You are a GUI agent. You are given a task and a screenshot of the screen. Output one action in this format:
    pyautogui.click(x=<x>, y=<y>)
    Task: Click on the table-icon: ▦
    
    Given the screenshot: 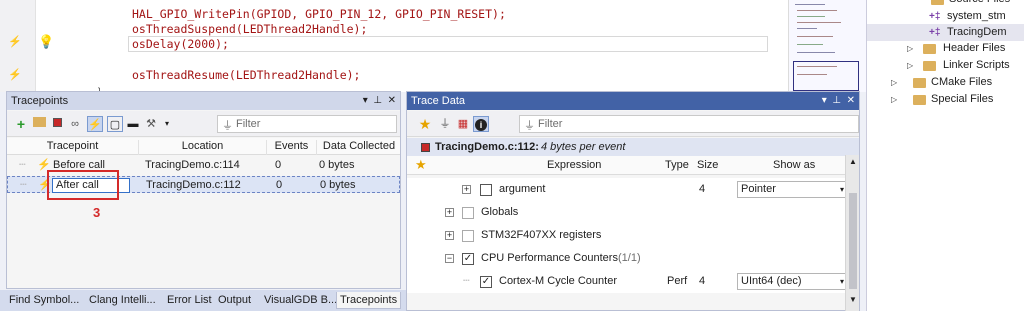 What is the action you would take?
    pyautogui.click(x=463, y=124)
    